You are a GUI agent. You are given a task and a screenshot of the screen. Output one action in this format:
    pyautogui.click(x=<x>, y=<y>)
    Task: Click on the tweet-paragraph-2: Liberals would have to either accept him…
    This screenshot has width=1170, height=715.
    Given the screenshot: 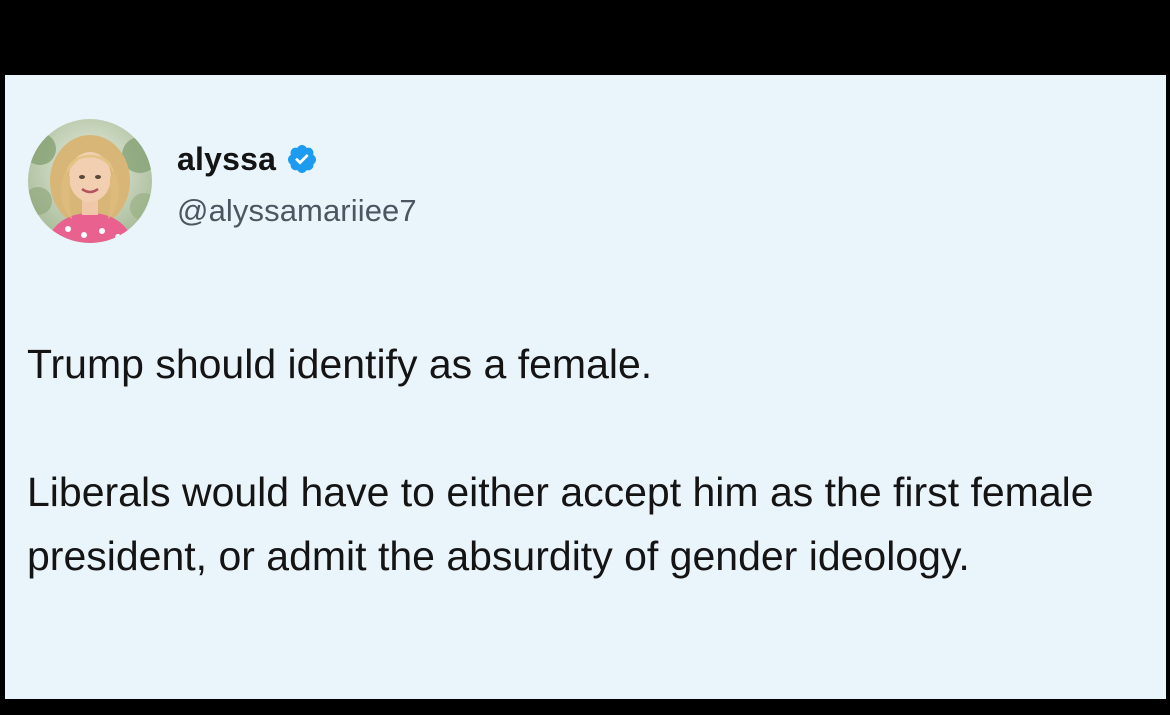 What is the action you would take?
    pyautogui.click(x=560, y=524)
    